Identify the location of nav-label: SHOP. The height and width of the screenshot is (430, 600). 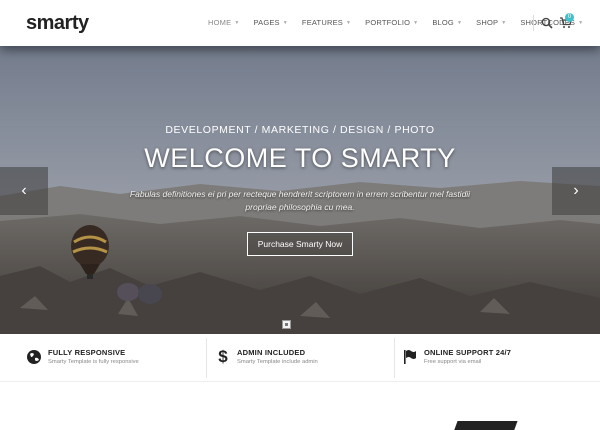
(487, 22).